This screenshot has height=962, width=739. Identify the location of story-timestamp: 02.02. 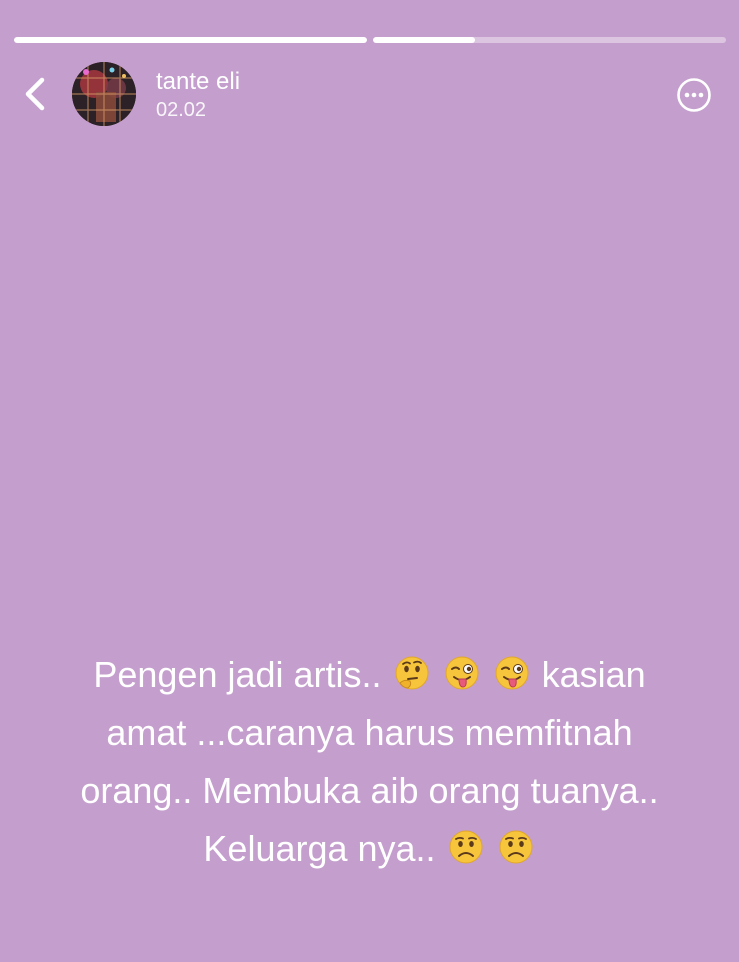
(181, 110).